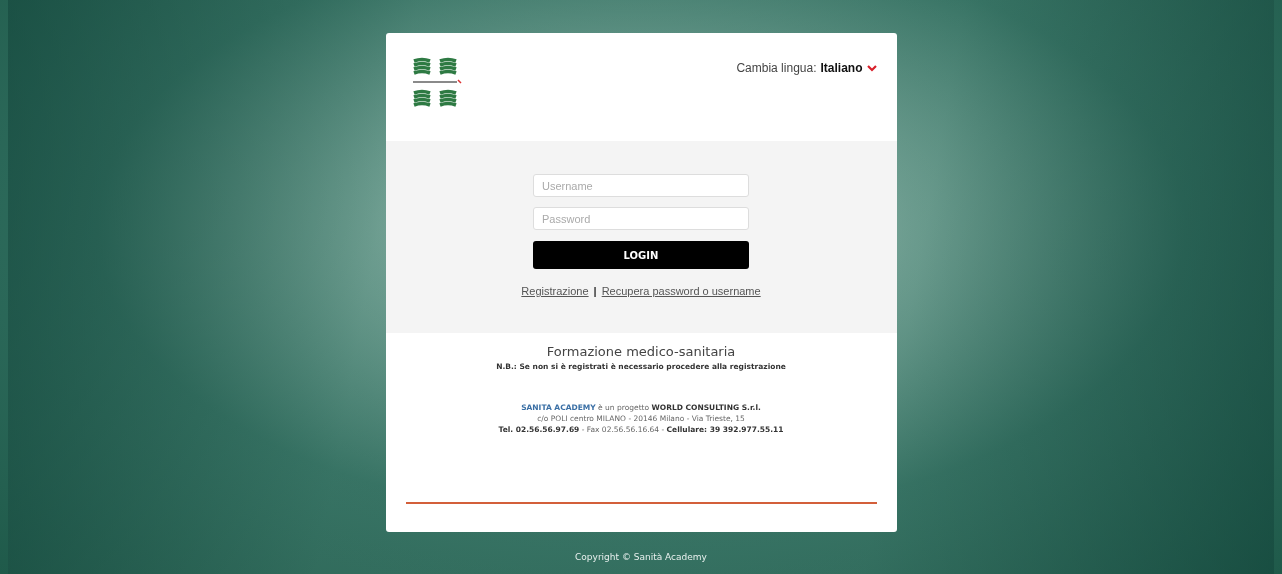 The height and width of the screenshot is (574, 1282). What do you see at coordinates (641, 255) in the screenshot?
I see `login-button: LOGIN` at bounding box center [641, 255].